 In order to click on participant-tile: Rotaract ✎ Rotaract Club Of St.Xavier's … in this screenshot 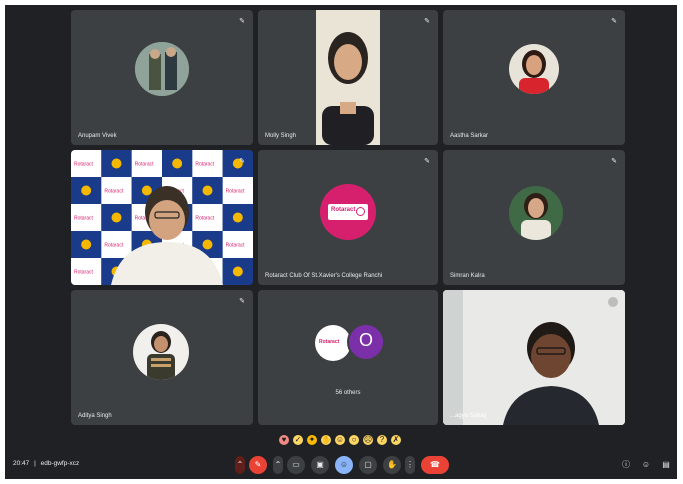, I will do `click(348, 217)`.